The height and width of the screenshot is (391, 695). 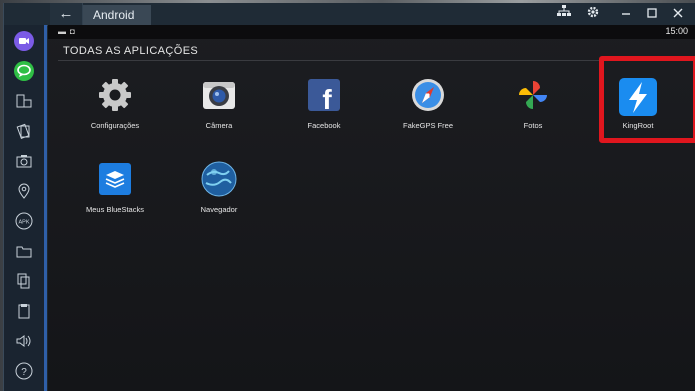 What do you see at coordinates (428, 95) in the screenshot?
I see `compass-icon` at bounding box center [428, 95].